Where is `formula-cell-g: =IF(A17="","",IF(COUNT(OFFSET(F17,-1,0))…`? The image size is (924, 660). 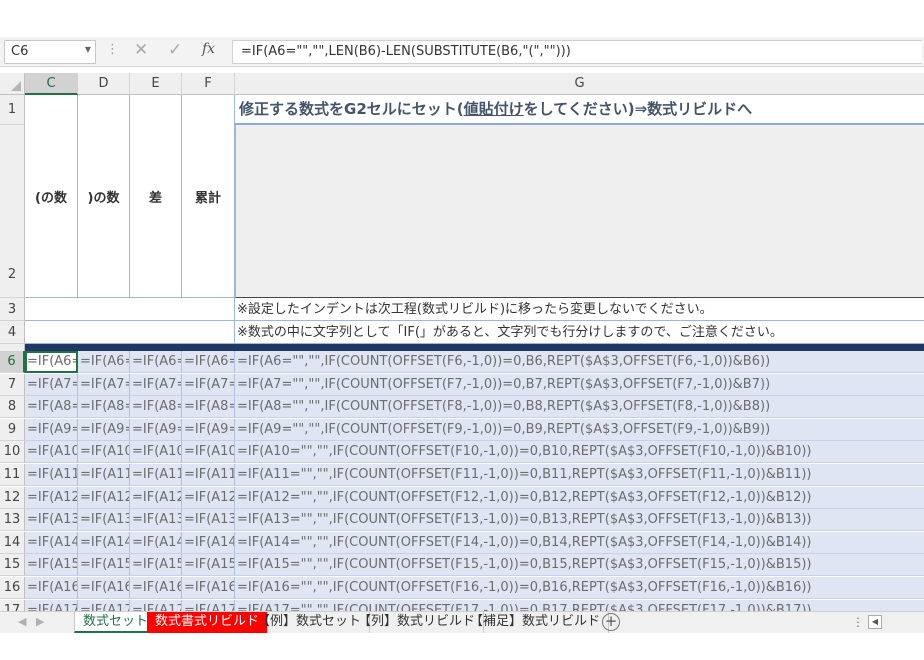
formula-cell-g: =IF(A17="","",IF(COUNT(OFFSET(F17,-1,0))… is located at coordinates (579, 605).